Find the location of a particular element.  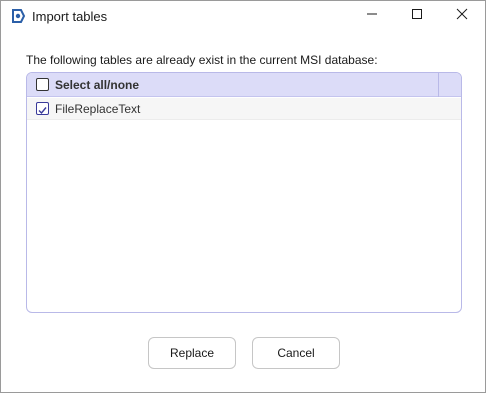

minimize-icon is located at coordinates (372, 16).